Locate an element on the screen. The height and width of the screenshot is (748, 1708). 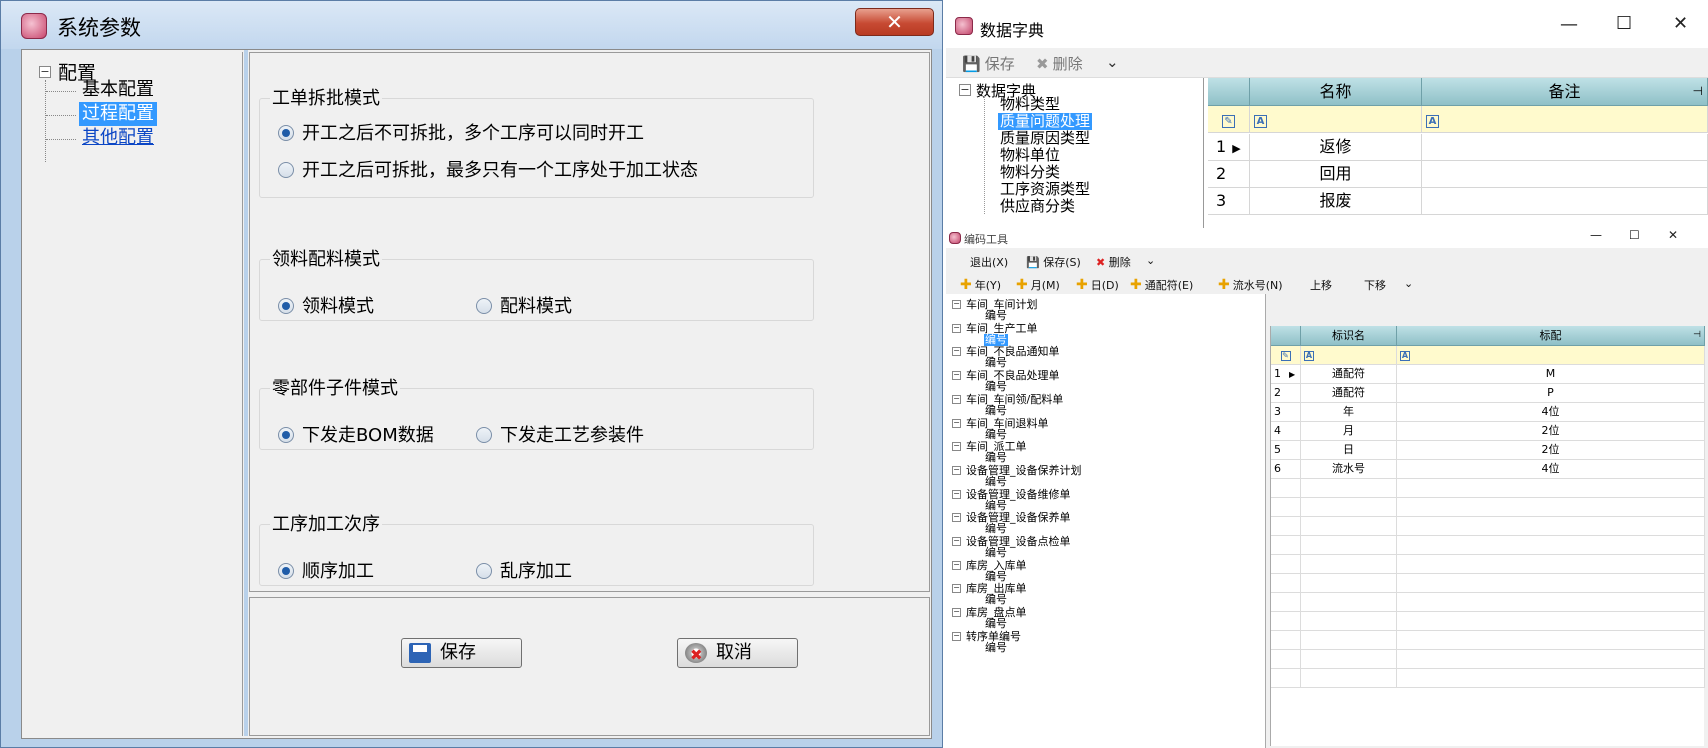
cell-id-name: 通配符 is located at coordinates (1349, 393).